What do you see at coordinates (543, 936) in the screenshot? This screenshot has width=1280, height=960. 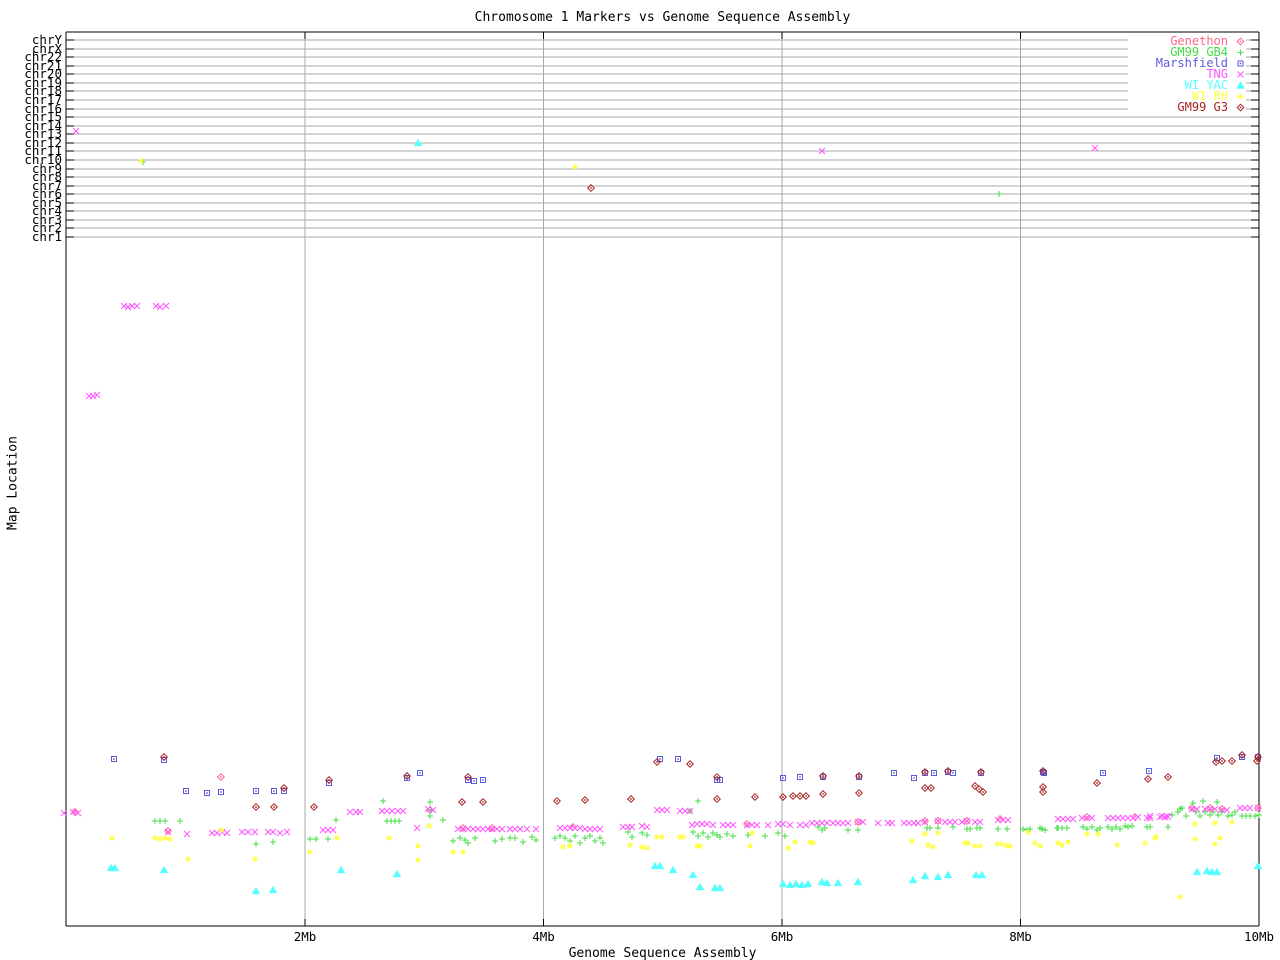 I see `svg-text: 4Mb` at bounding box center [543, 936].